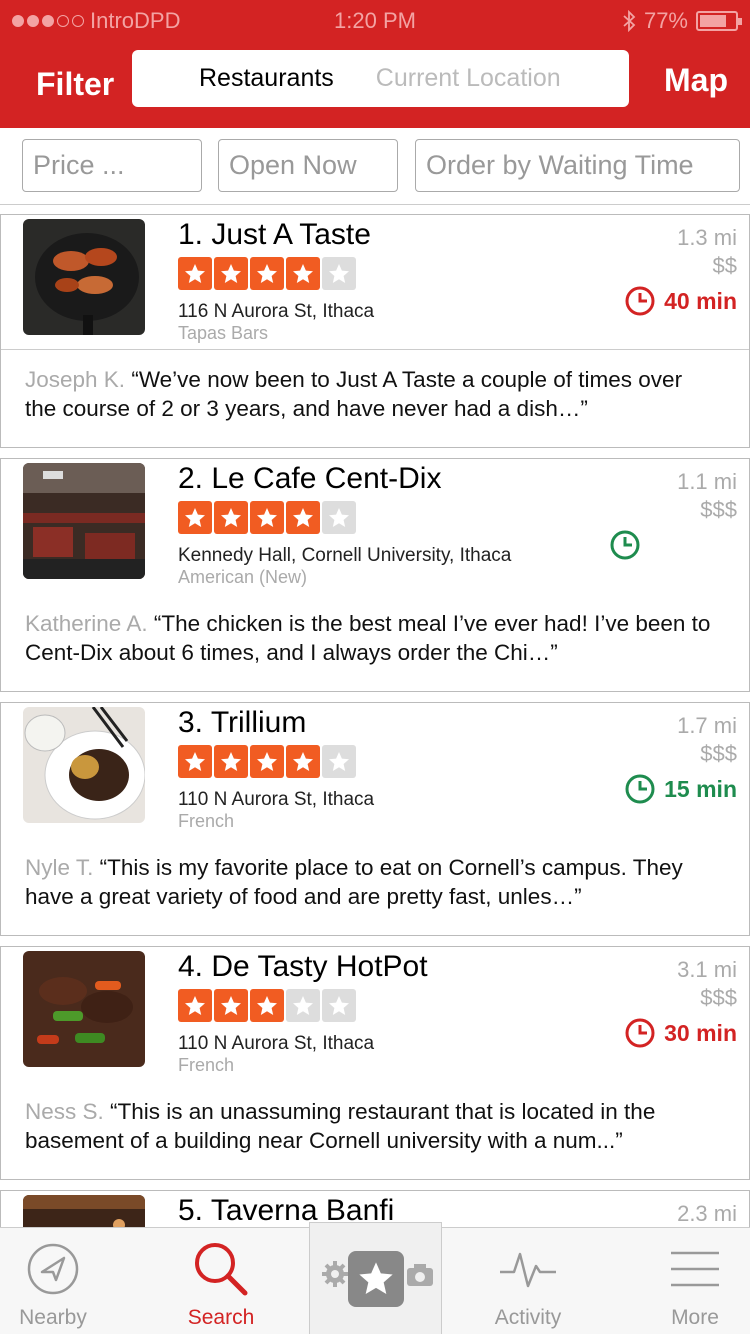  Describe the element at coordinates (221, 1269) in the screenshot. I see `search-icon` at that location.